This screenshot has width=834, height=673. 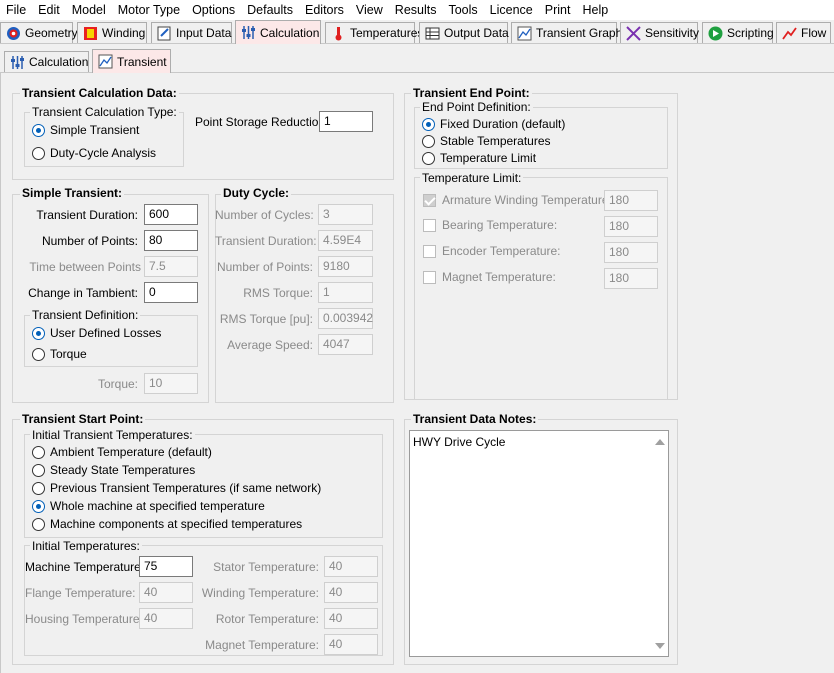 I want to click on menu-view: View, so click(x=369, y=10).